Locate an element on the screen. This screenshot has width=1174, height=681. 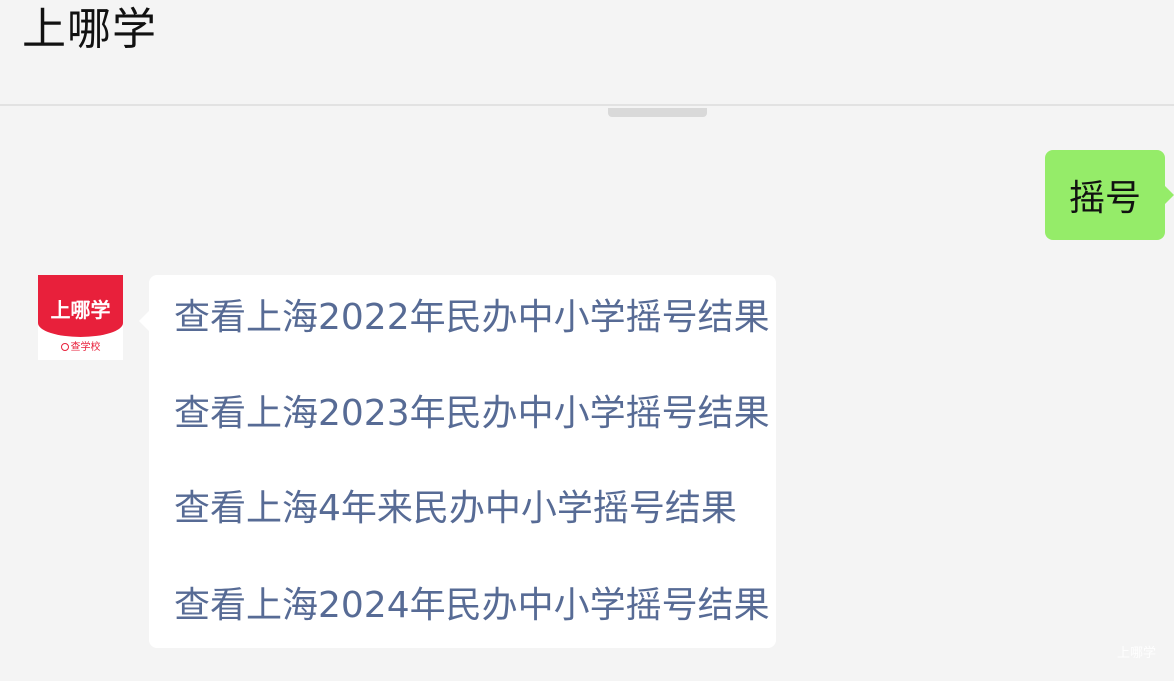
bot-avatar: 上哪学 查学校 is located at coordinates (80, 317).